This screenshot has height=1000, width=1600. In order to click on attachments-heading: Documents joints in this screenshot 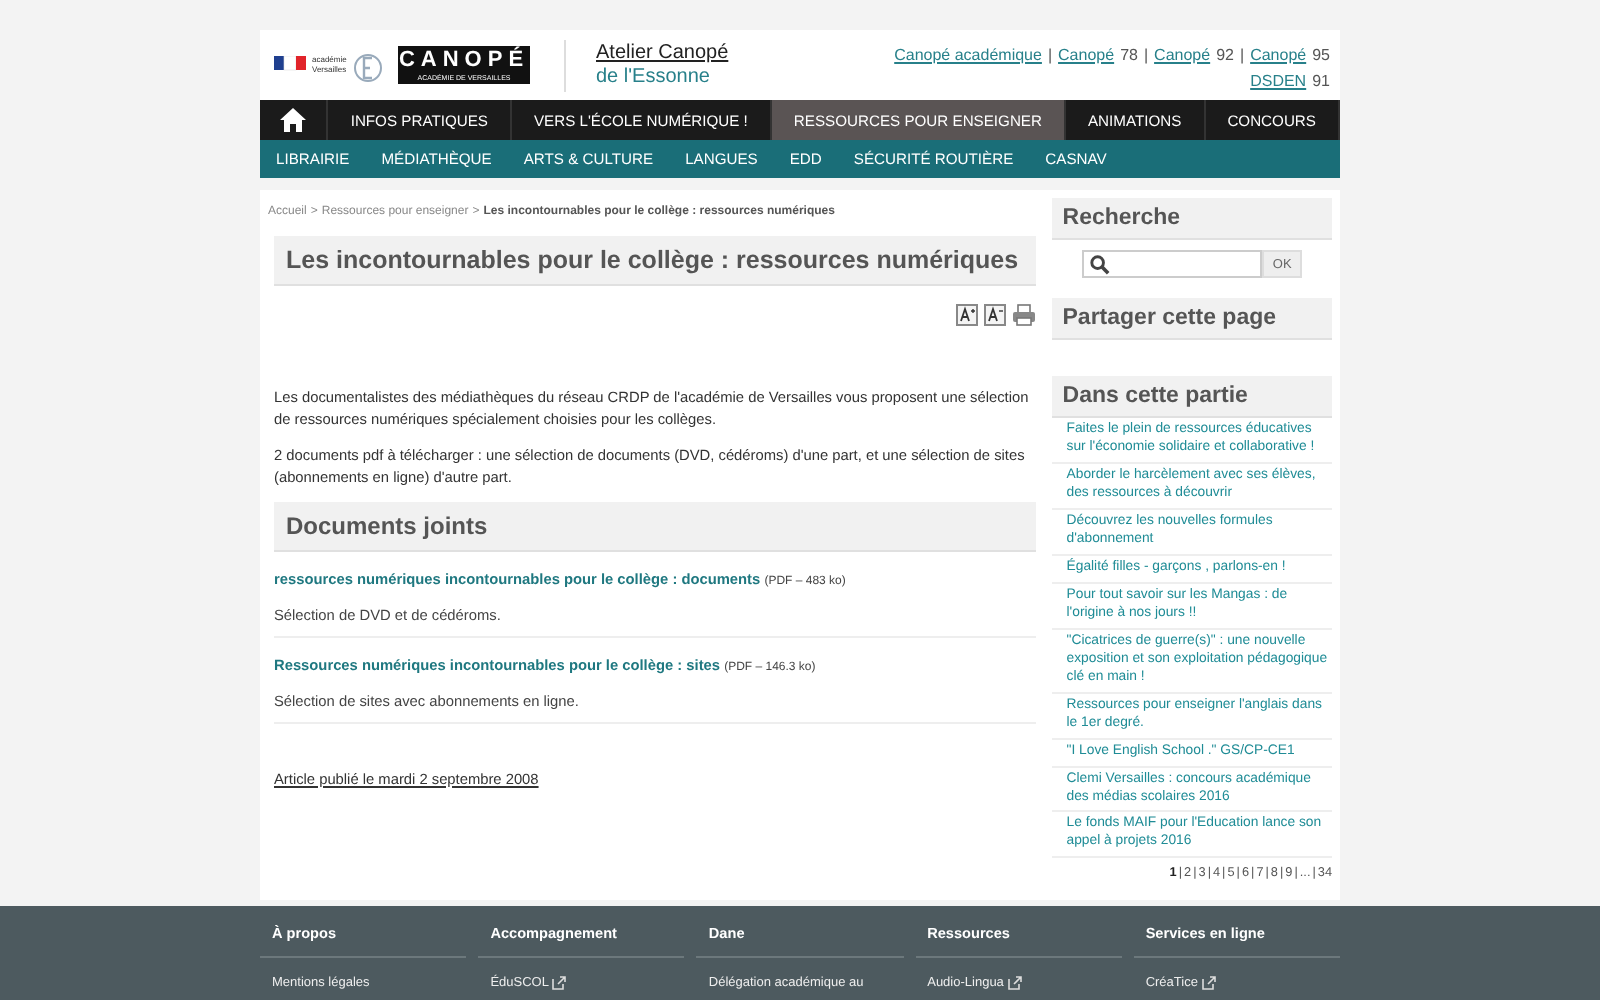, I will do `click(655, 526)`.